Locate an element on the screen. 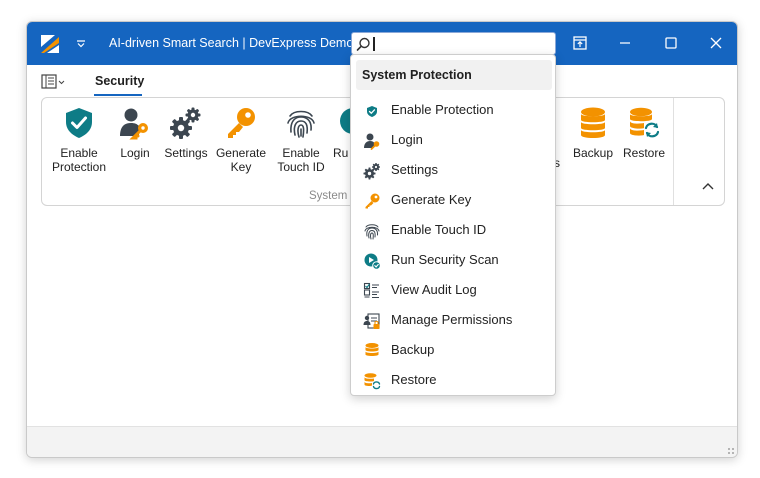  dropdown-group-header: System Protection is located at coordinates (454, 75).